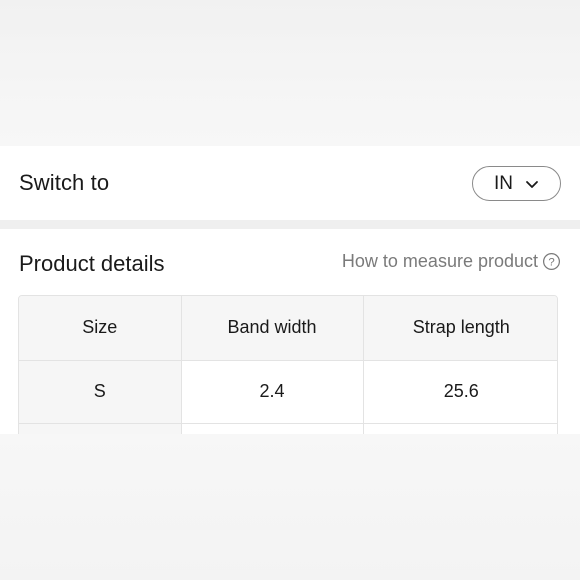  I want to click on column-header-band-width: Band width, so click(272, 328).